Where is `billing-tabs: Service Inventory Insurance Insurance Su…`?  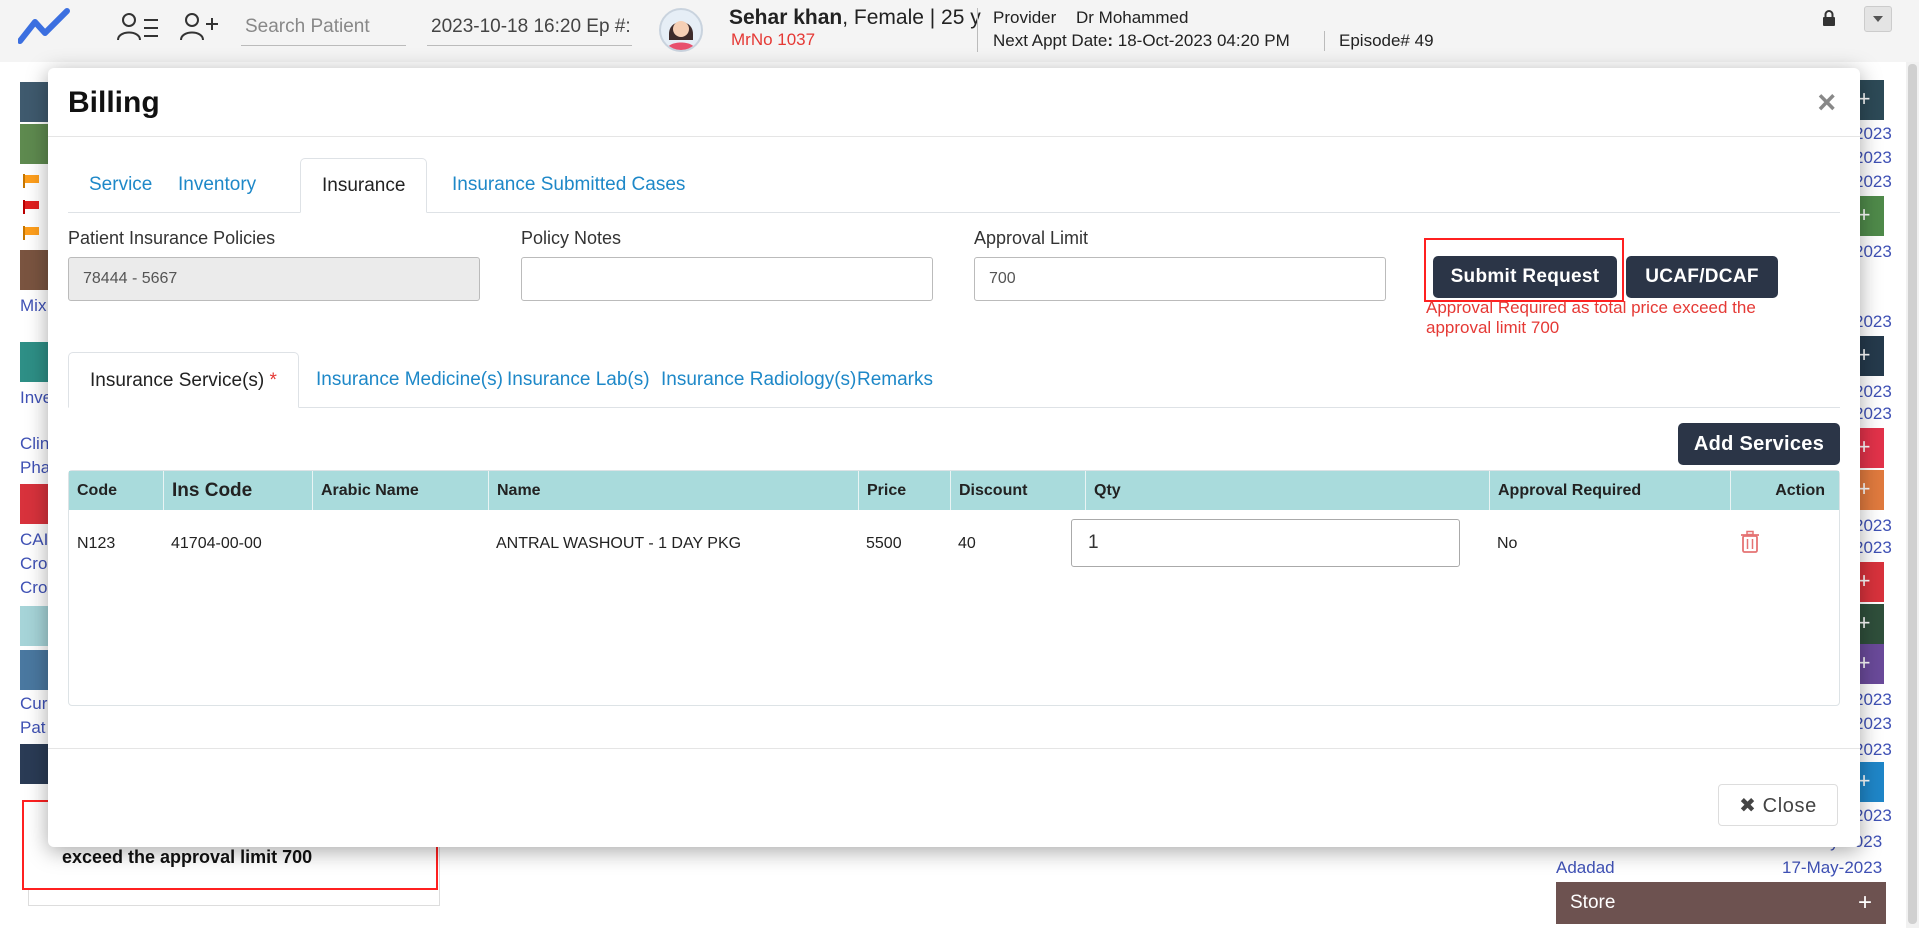 billing-tabs: Service Inventory Insurance Insurance Su… is located at coordinates (954, 185).